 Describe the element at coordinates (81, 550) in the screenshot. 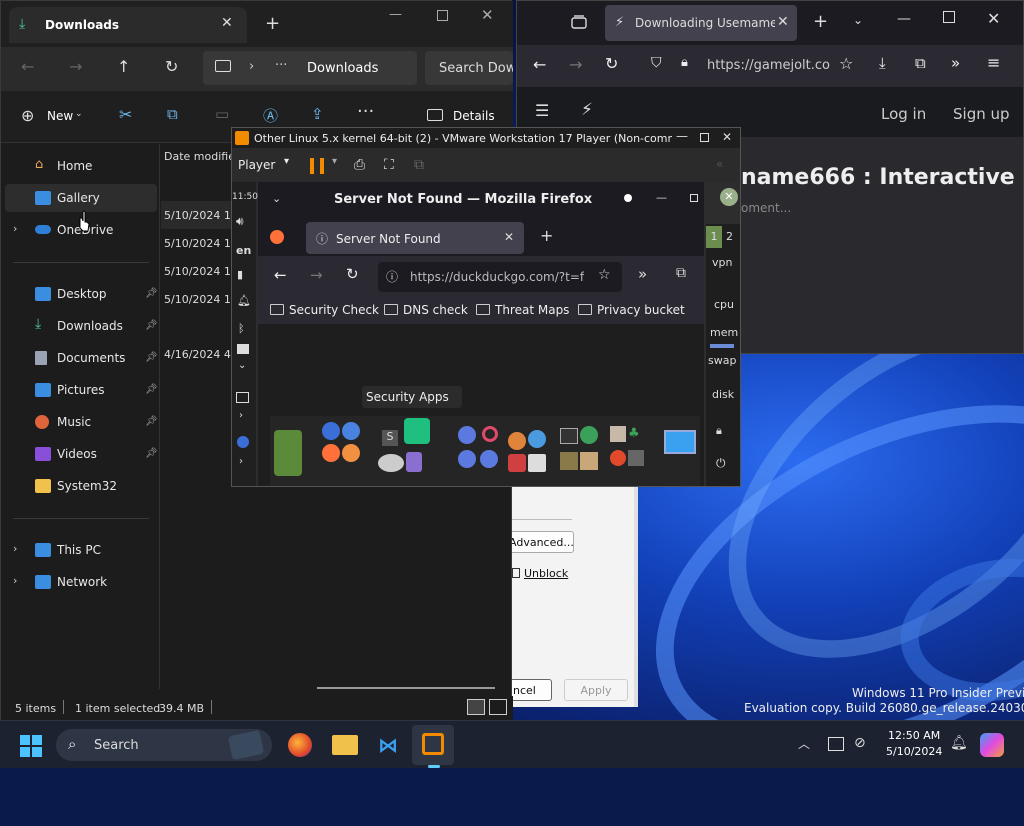

I see `nav-item-thispc: › This PC` at that location.